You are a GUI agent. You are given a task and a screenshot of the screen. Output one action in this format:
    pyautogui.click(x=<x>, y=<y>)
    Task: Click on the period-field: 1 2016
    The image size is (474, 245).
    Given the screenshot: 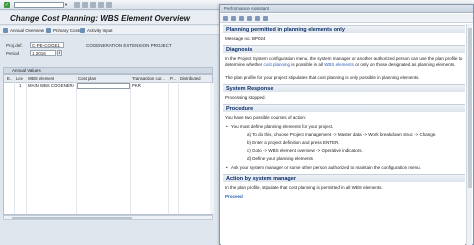 What is the action you would take?
    pyautogui.click(x=43, y=53)
    